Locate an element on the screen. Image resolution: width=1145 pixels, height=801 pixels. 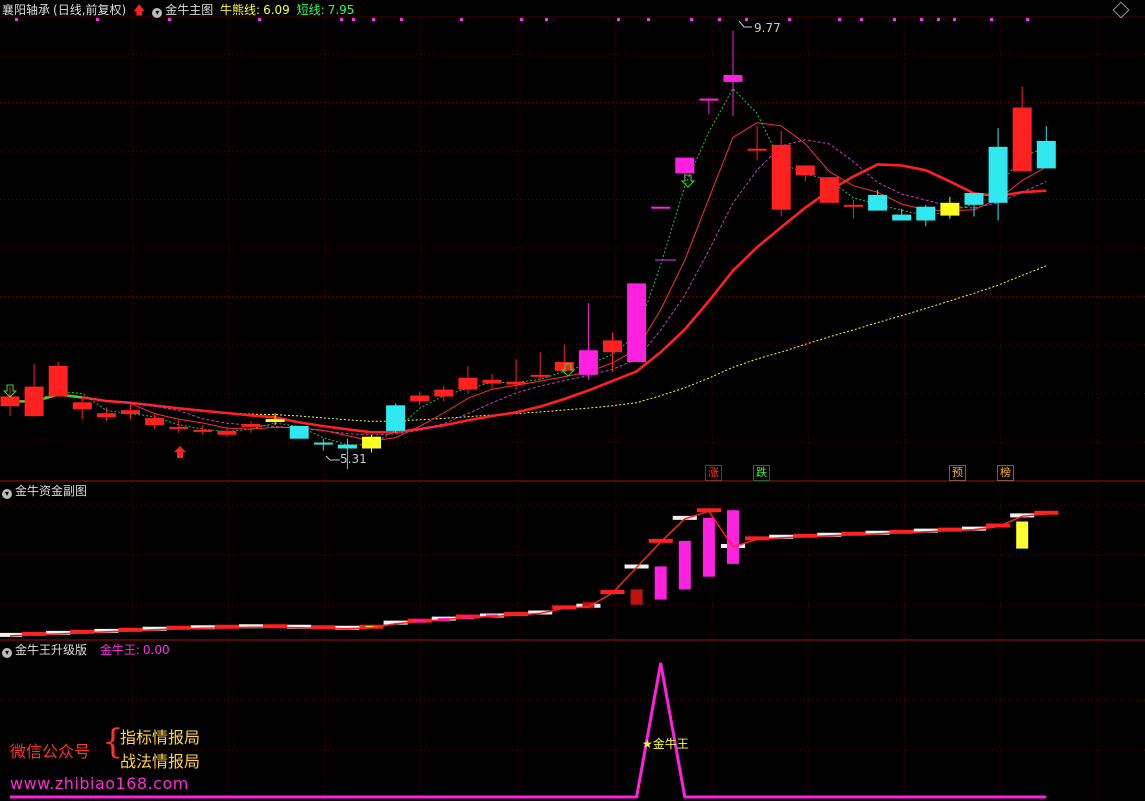
sub-panel-1-title: 金牛资金副图 is located at coordinates (51, 491).